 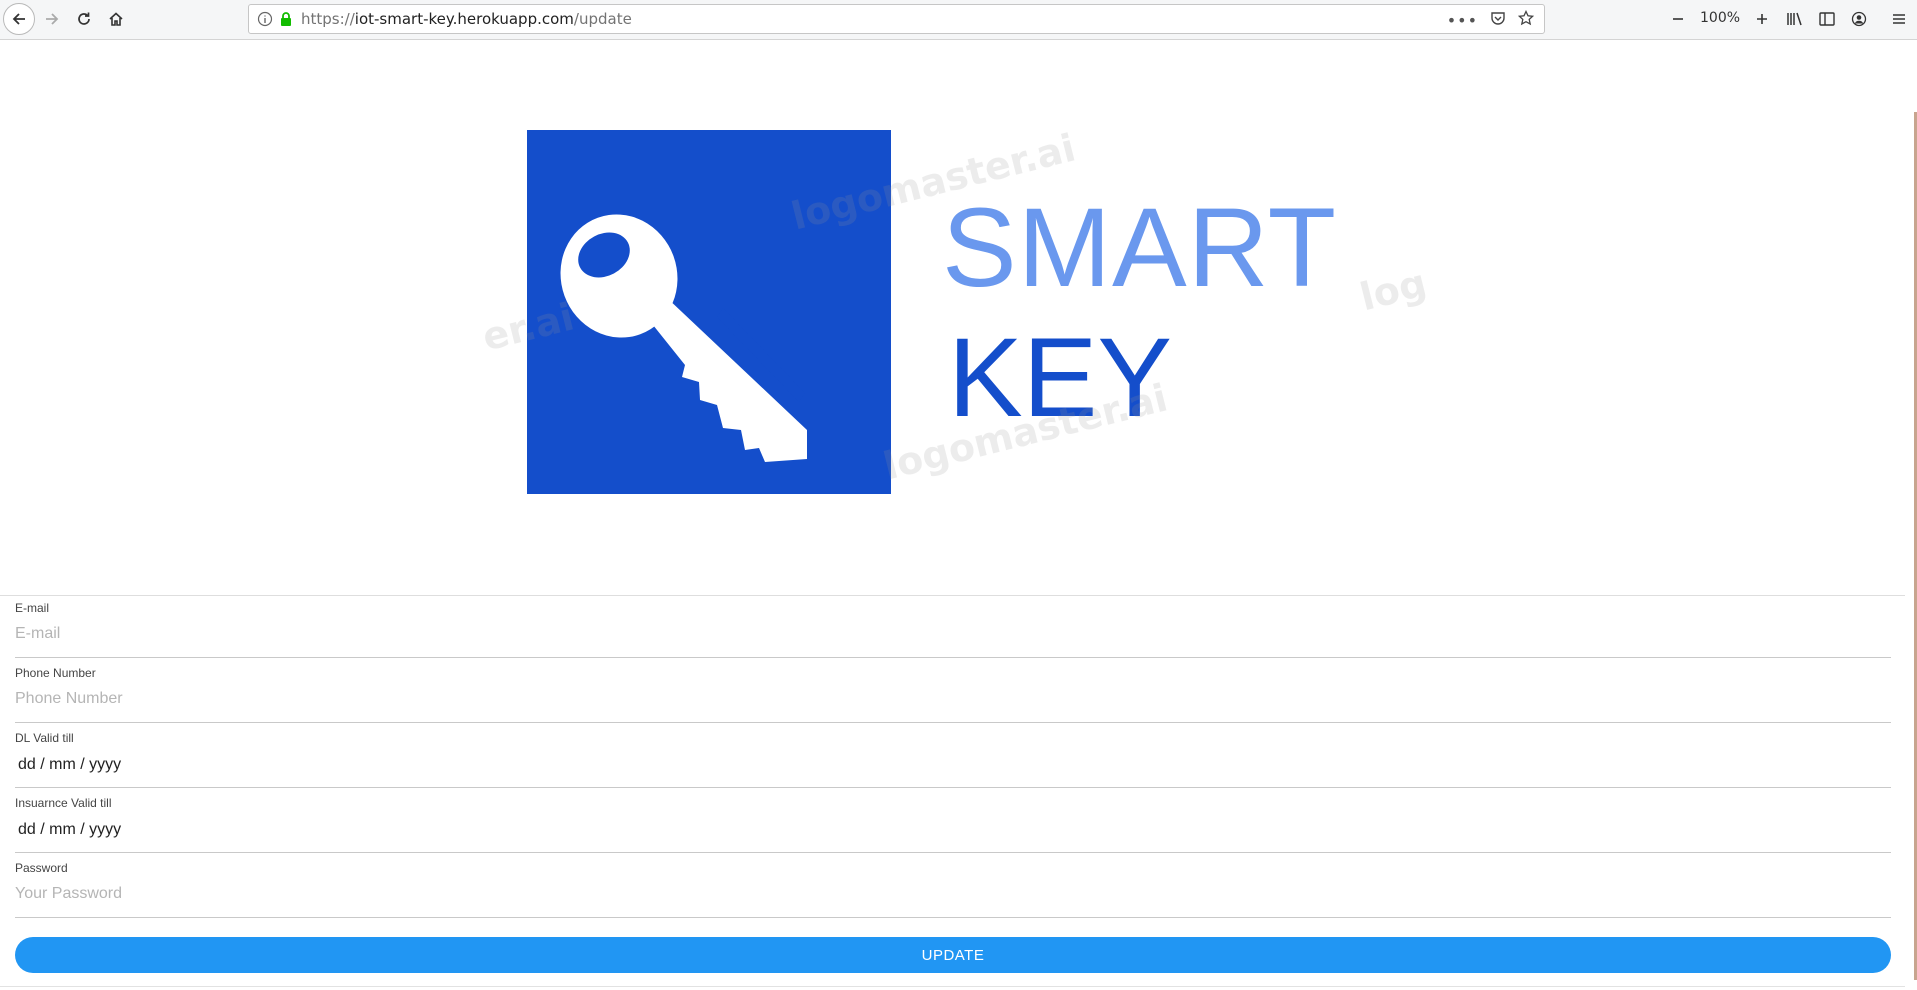 What do you see at coordinates (328, 19) in the screenshot?
I see `url-protocol: https://` at bounding box center [328, 19].